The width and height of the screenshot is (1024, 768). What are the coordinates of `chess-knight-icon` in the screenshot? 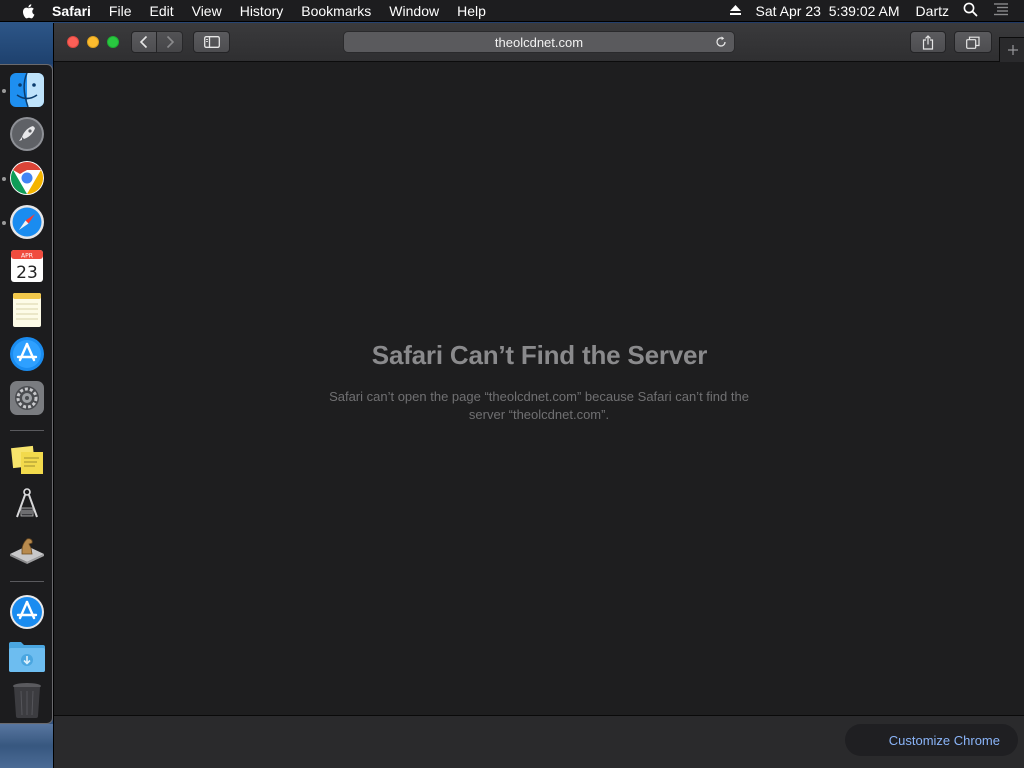 It's located at (27, 548).